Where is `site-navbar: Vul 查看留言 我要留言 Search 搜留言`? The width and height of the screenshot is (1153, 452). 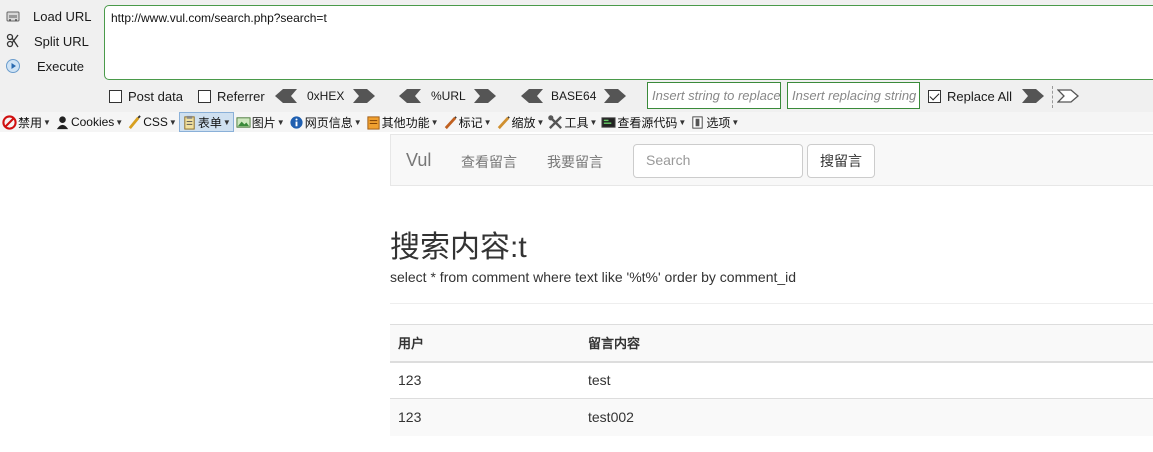 site-navbar: Vul 查看留言 我要留言 Search 搜留言 is located at coordinates (771, 160).